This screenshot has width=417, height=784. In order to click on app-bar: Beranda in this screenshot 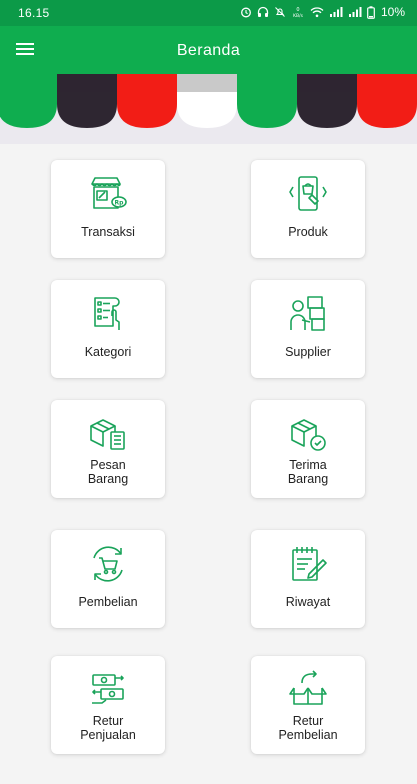, I will do `click(208, 50)`.